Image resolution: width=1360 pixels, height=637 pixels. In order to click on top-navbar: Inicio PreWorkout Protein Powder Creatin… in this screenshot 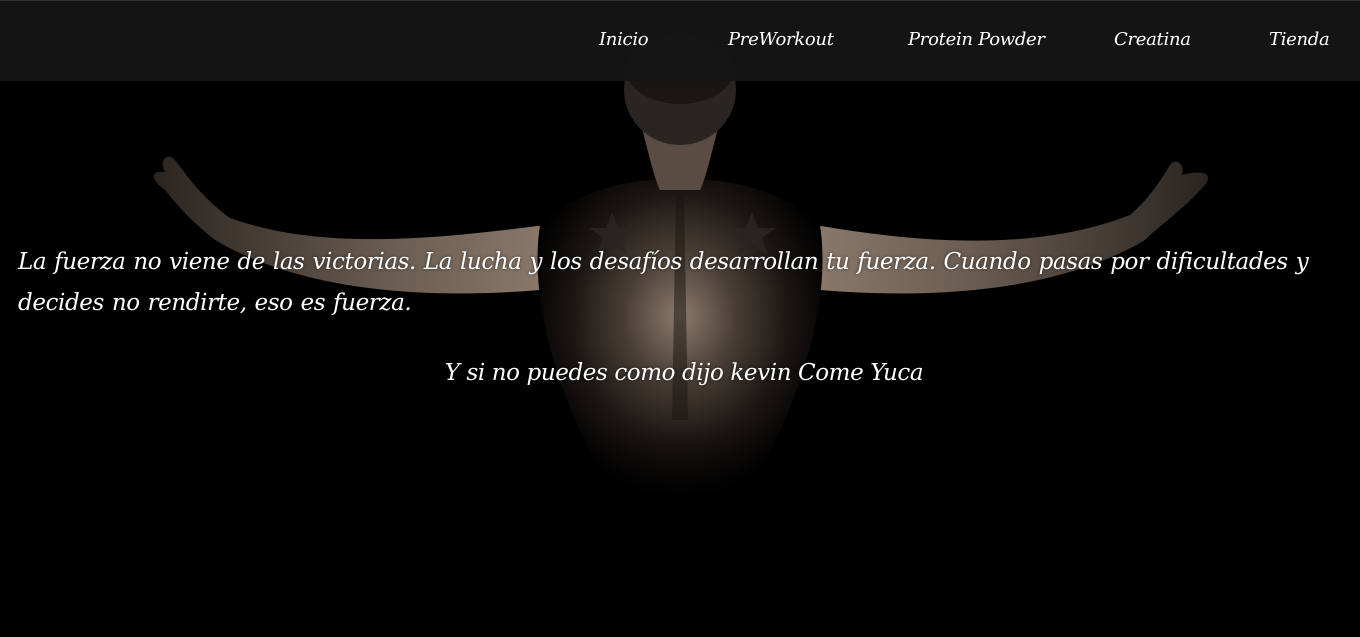, I will do `click(680, 40)`.